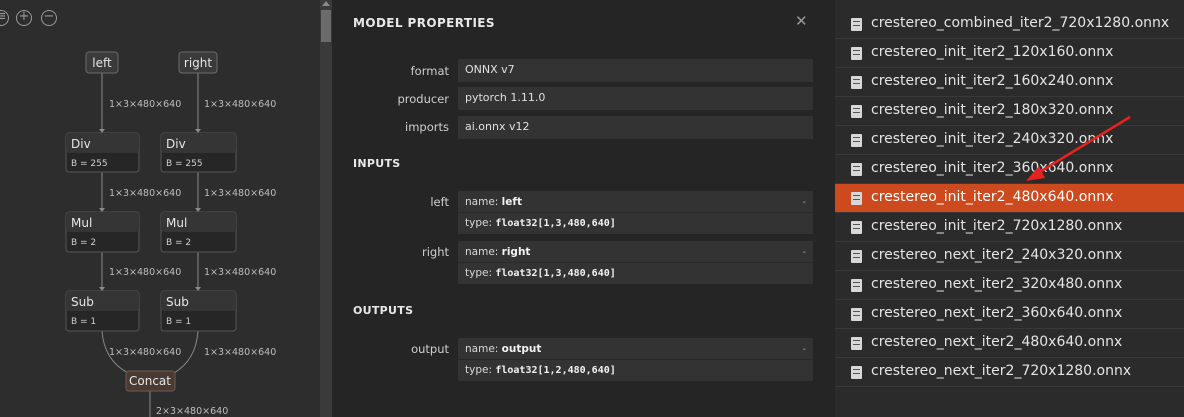  I want to click on file-name: crestereo_next_iter2_720x1280.onnx, so click(1001, 371).